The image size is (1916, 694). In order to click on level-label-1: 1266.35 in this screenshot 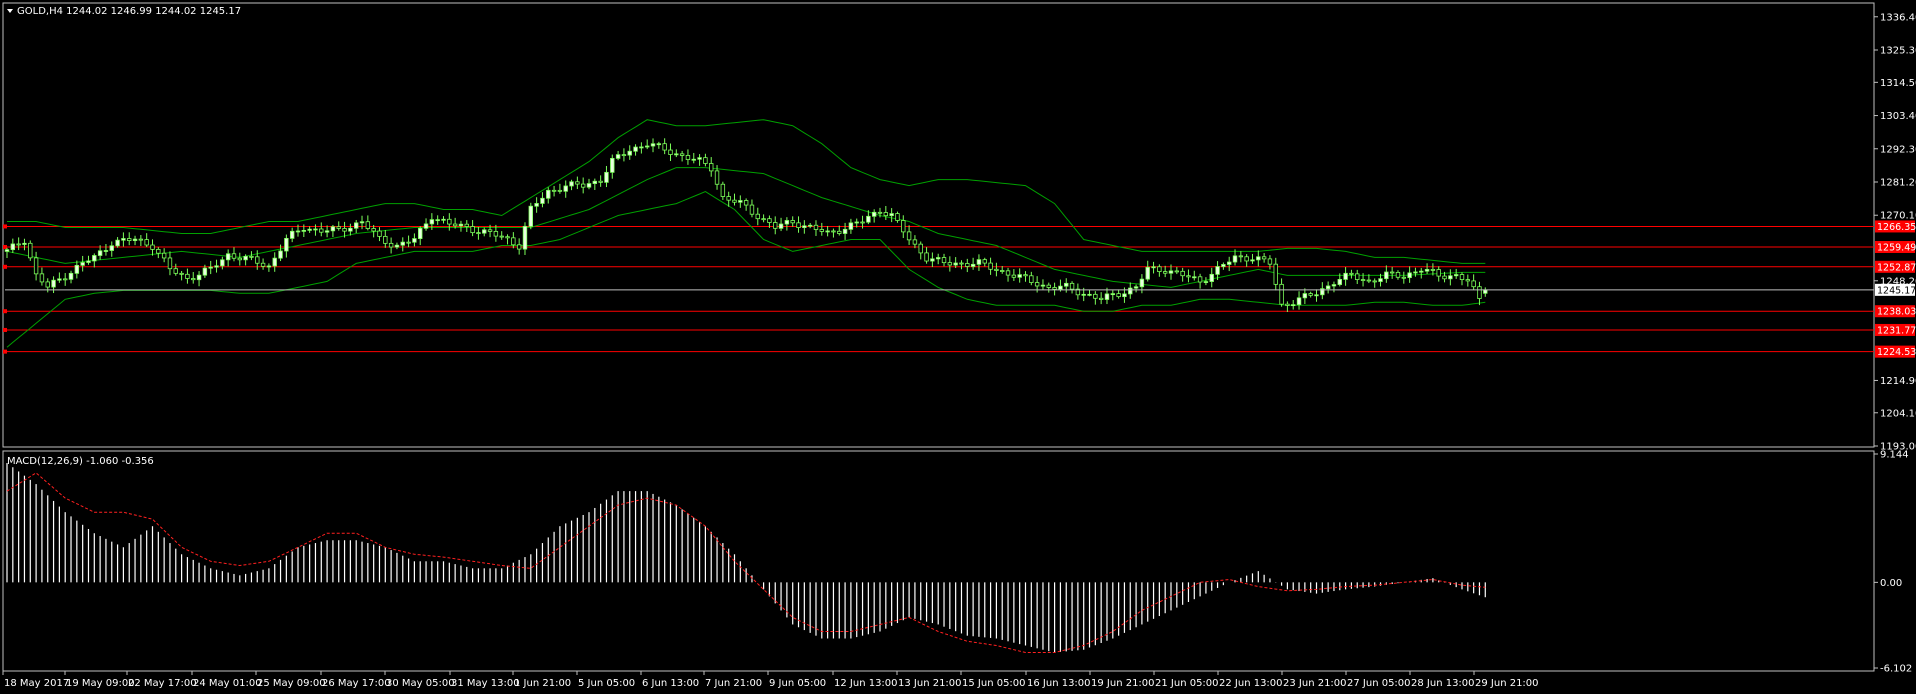, I will do `click(1896, 227)`.